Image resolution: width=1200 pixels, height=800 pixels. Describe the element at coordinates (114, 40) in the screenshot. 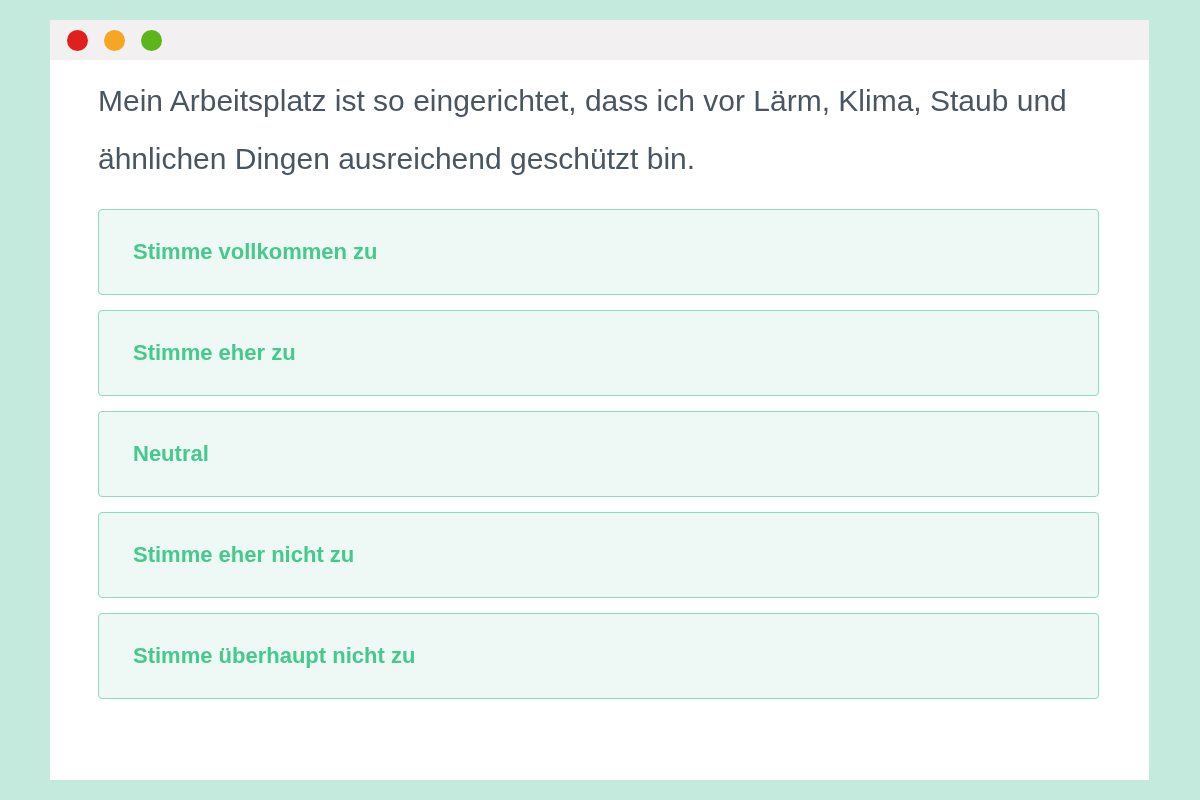

I see `minimize-button` at that location.